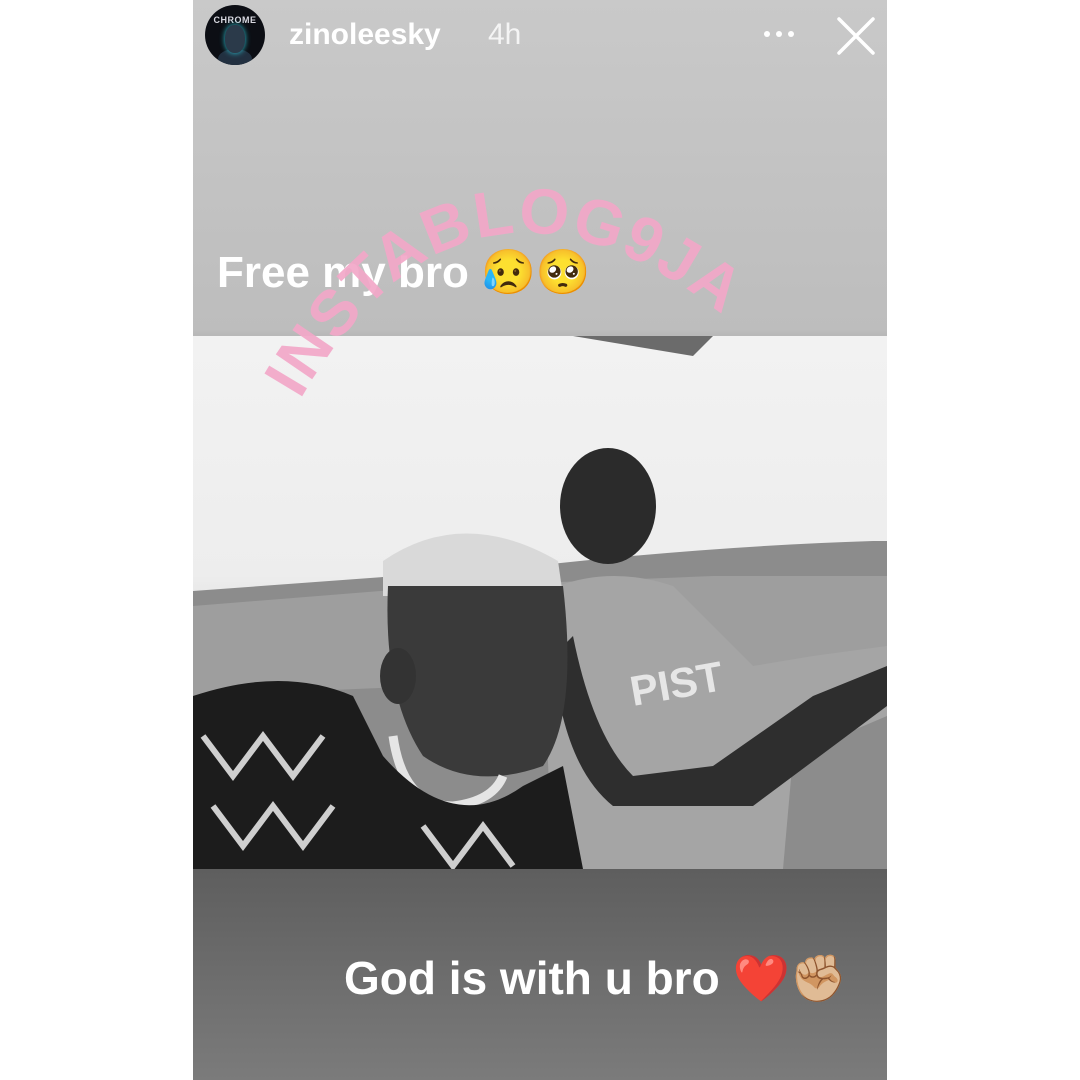 The width and height of the screenshot is (1080, 1080). What do you see at coordinates (505, 34) in the screenshot?
I see `story-timestamp: 4h` at bounding box center [505, 34].